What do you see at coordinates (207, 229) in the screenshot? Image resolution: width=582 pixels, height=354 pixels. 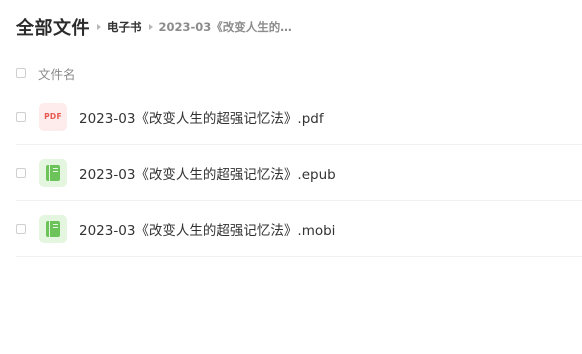 I see `file-name: 2023-03《改变人生的超强记忆法》.mobi` at bounding box center [207, 229].